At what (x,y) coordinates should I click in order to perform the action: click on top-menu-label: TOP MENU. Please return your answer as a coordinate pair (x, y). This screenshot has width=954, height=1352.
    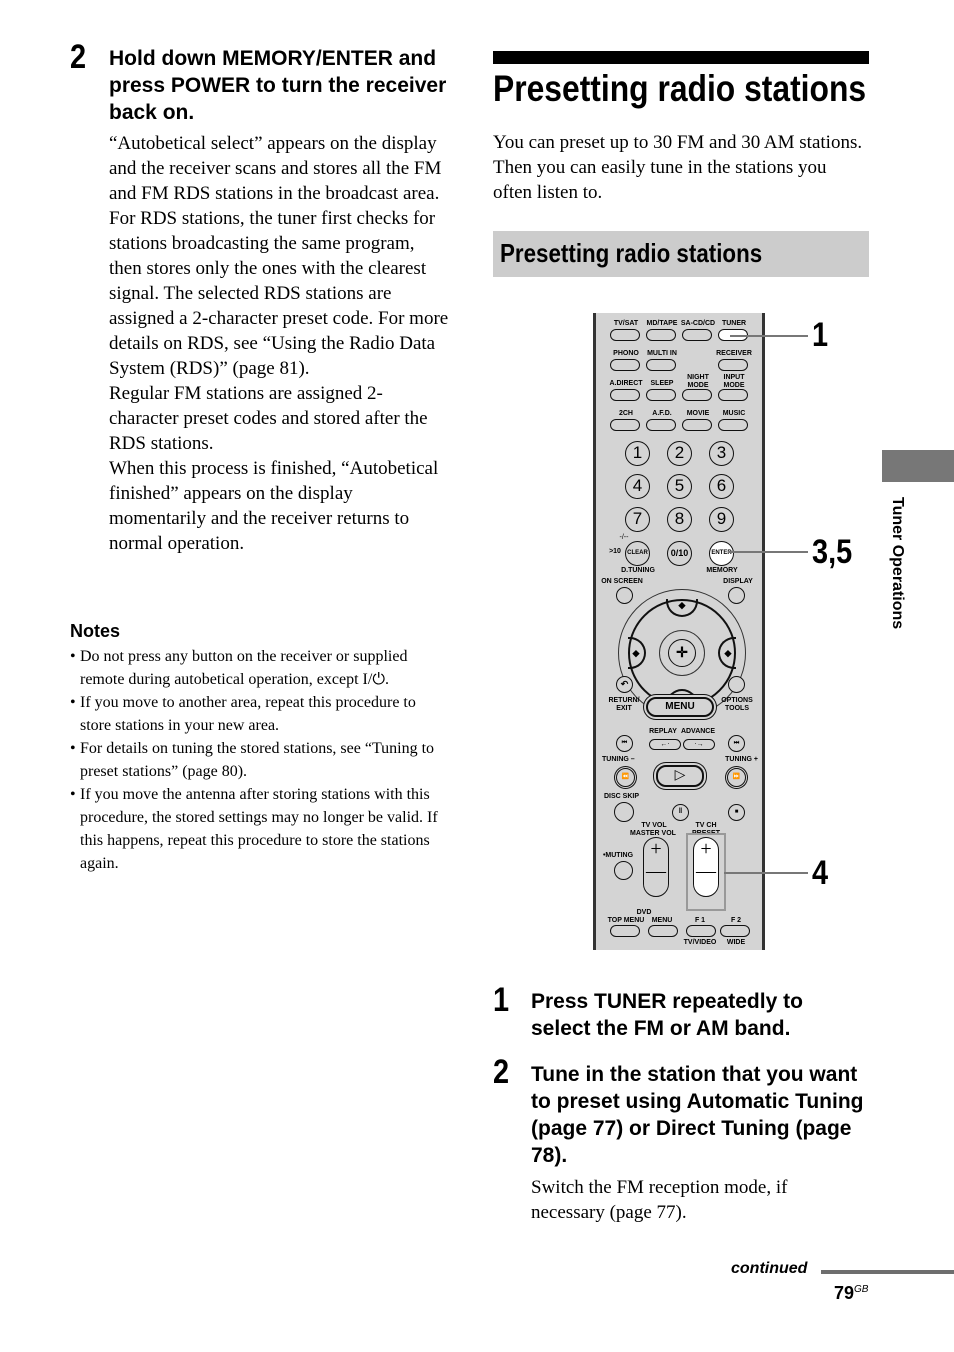
    Looking at the image, I should click on (626, 920).